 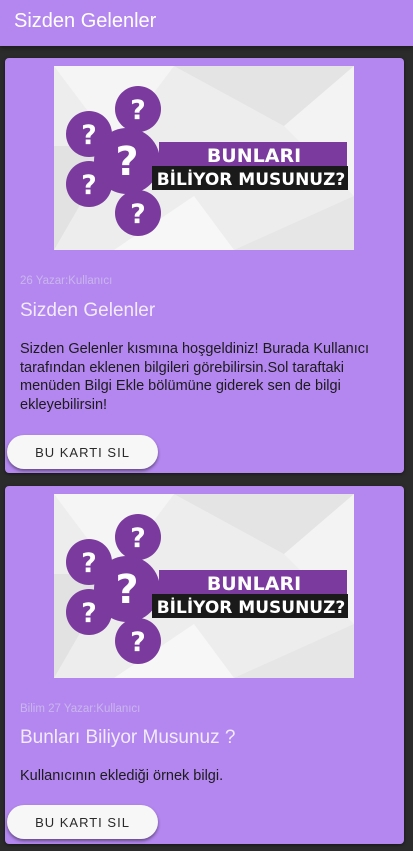 What do you see at coordinates (80, 709) in the screenshot?
I see `card-meta: Bilim 27 Yazar:Kullanıcı` at bounding box center [80, 709].